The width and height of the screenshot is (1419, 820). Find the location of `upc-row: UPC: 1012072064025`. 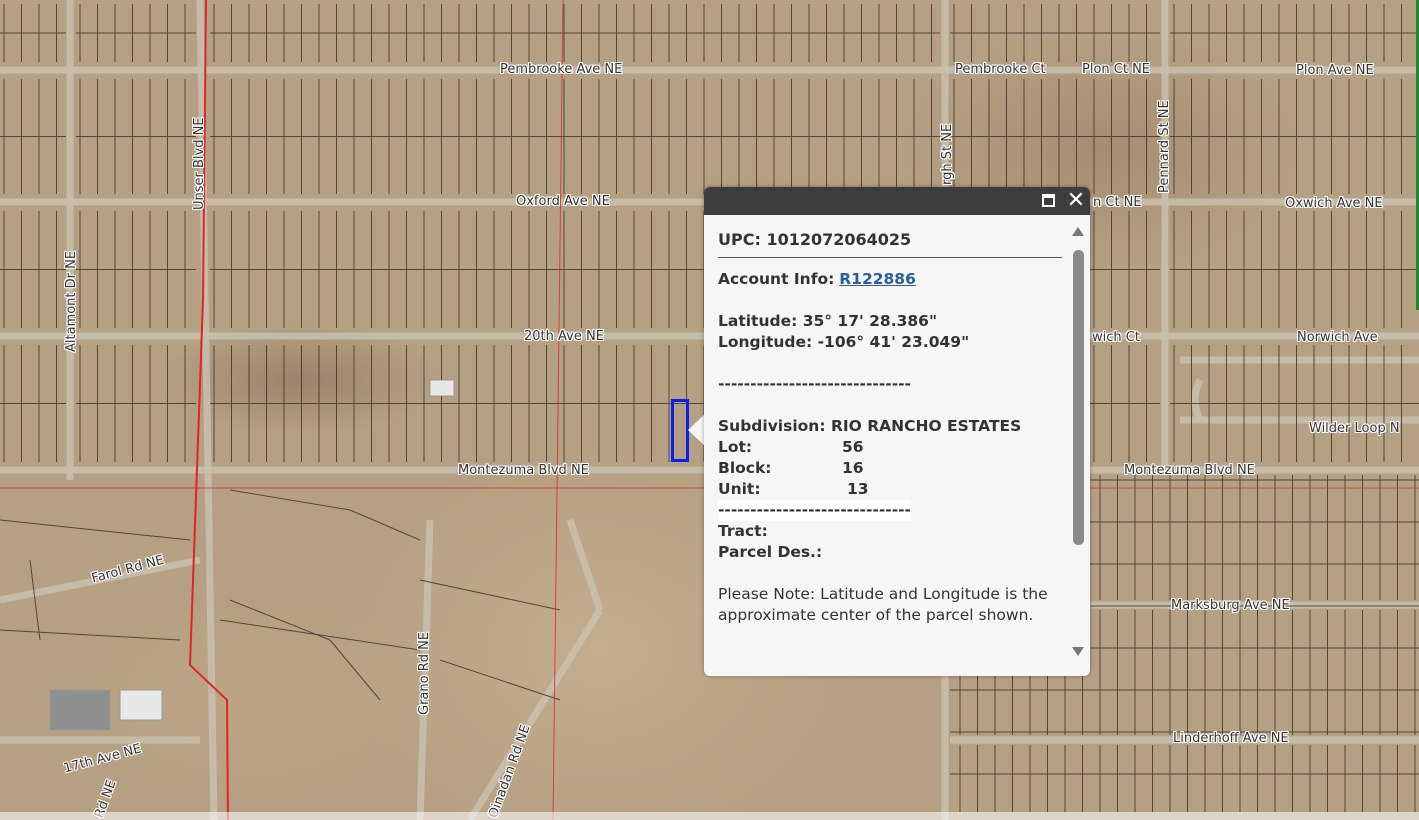

upc-row: UPC: 1012072064025 is located at coordinates (890, 243).